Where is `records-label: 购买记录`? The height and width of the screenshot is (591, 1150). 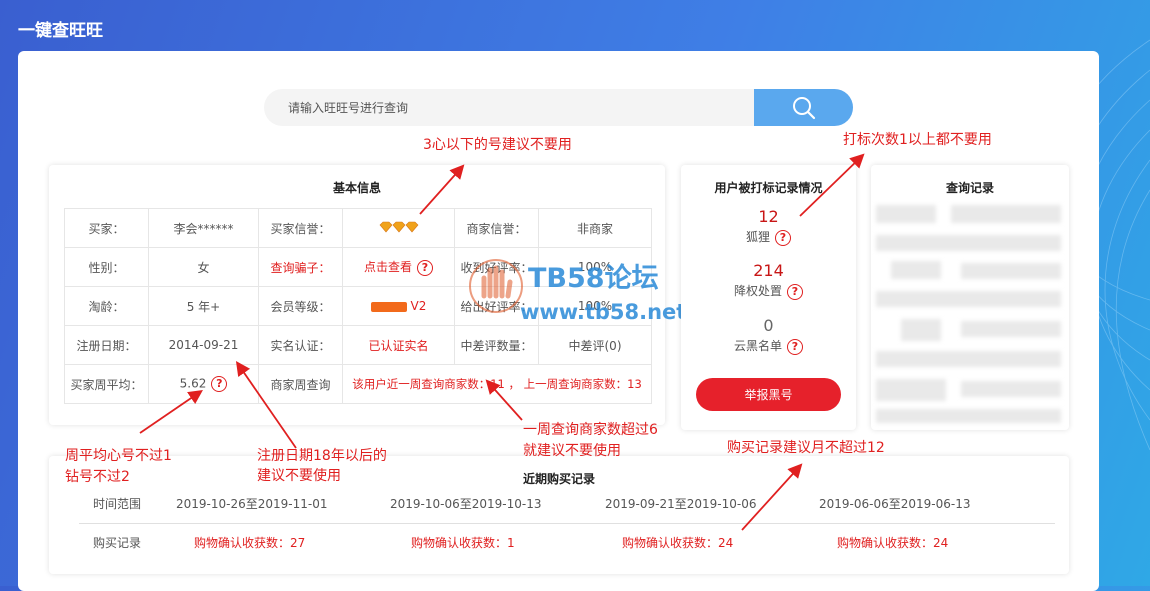 records-label: 购买记录 is located at coordinates (117, 543).